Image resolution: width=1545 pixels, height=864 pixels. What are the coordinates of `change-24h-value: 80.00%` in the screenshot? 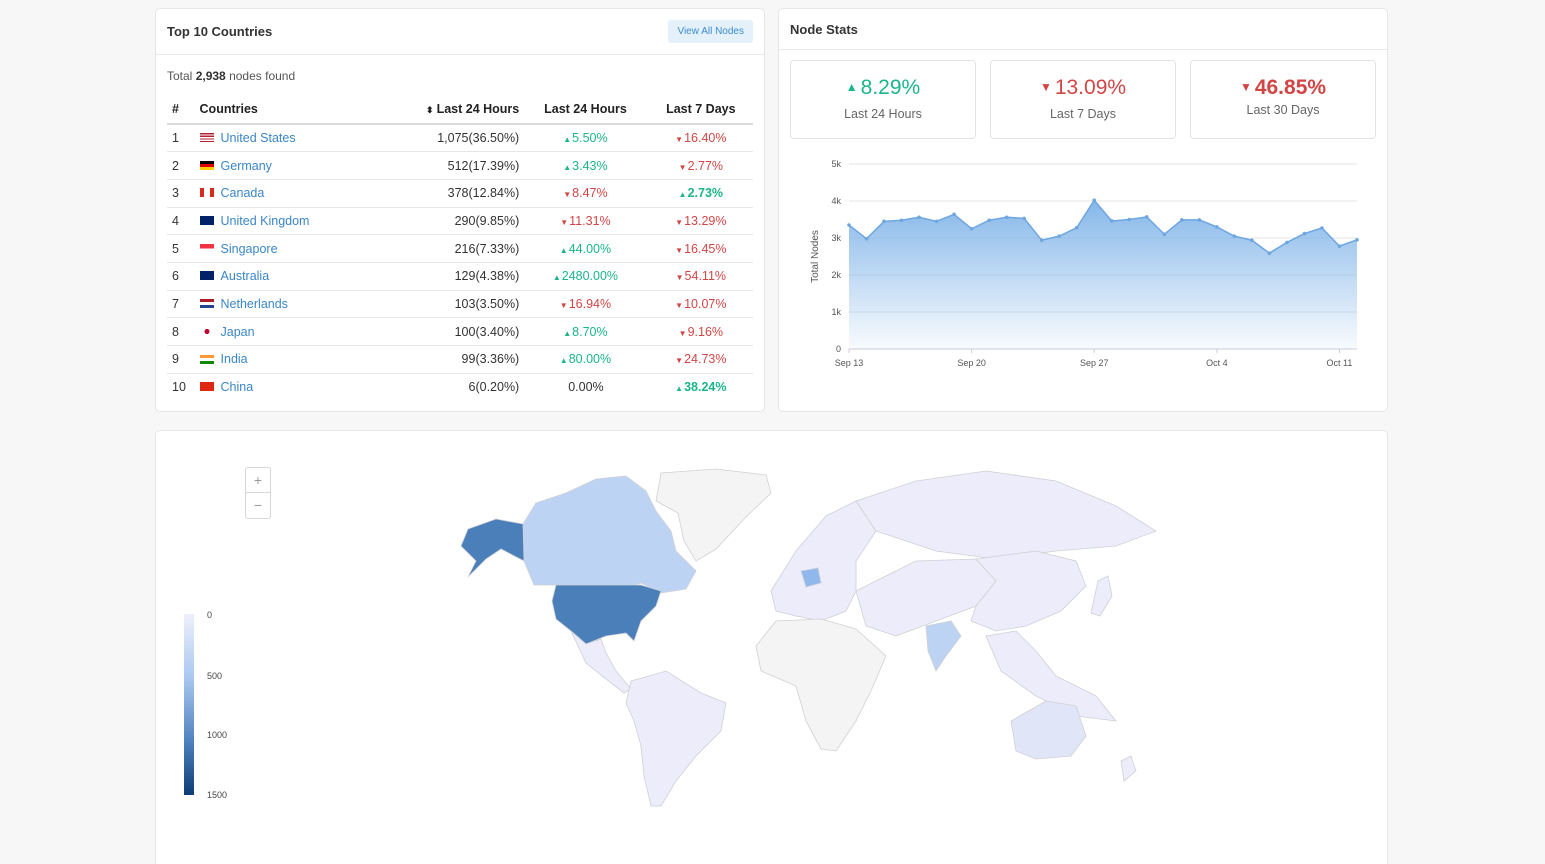 It's located at (590, 359).